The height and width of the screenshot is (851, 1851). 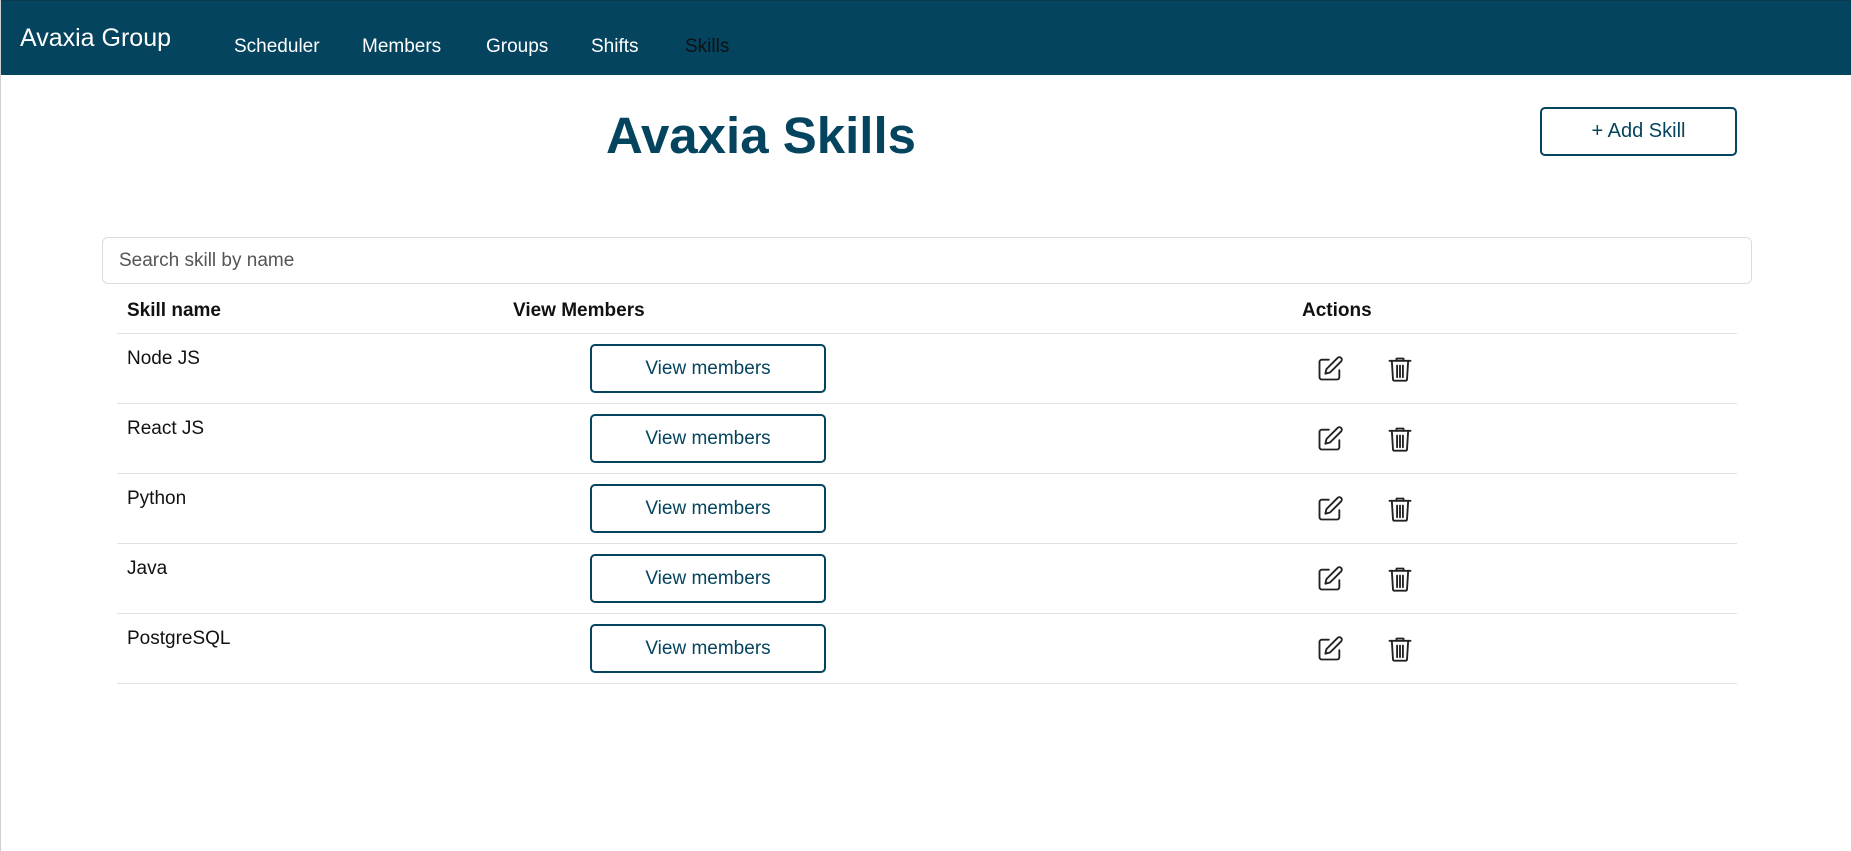 What do you see at coordinates (95, 38) in the screenshot?
I see `brand-logo-text: Avaxia Group` at bounding box center [95, 38].